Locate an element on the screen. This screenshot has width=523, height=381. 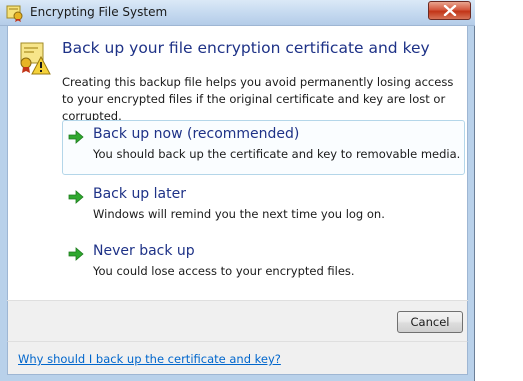
certificate-icon is located at coordinates (15, 13).